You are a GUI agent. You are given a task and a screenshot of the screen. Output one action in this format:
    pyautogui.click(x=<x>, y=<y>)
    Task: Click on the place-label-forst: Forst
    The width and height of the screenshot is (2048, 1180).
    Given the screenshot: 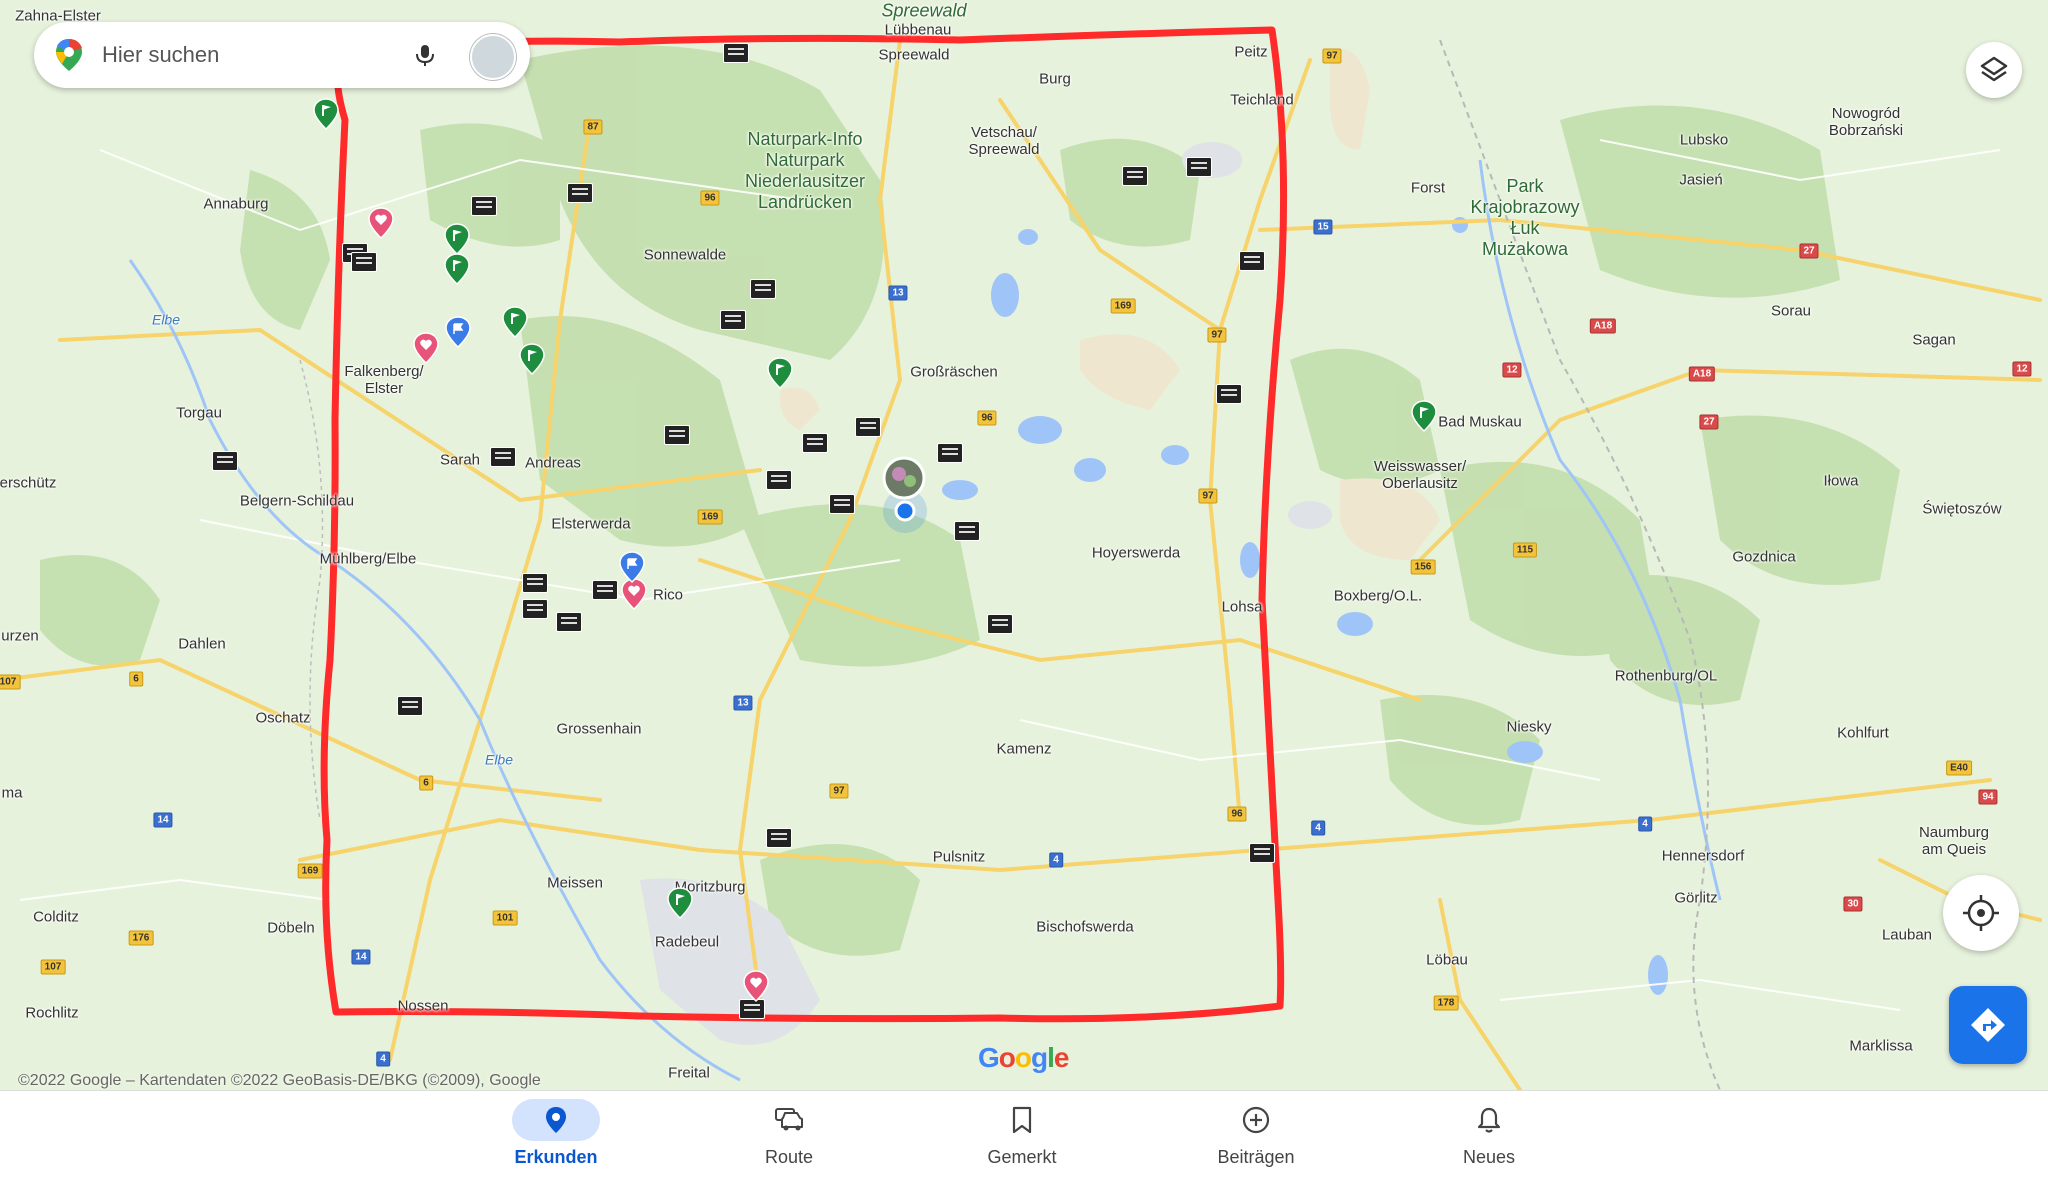 What is the action you would take?
    pyautogui.click(x=1428, y=188)
    